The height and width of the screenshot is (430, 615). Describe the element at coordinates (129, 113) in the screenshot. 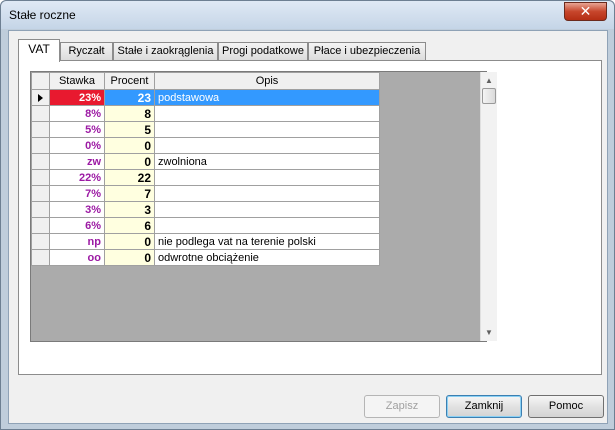

I see `cell-procent: 8` at that location.